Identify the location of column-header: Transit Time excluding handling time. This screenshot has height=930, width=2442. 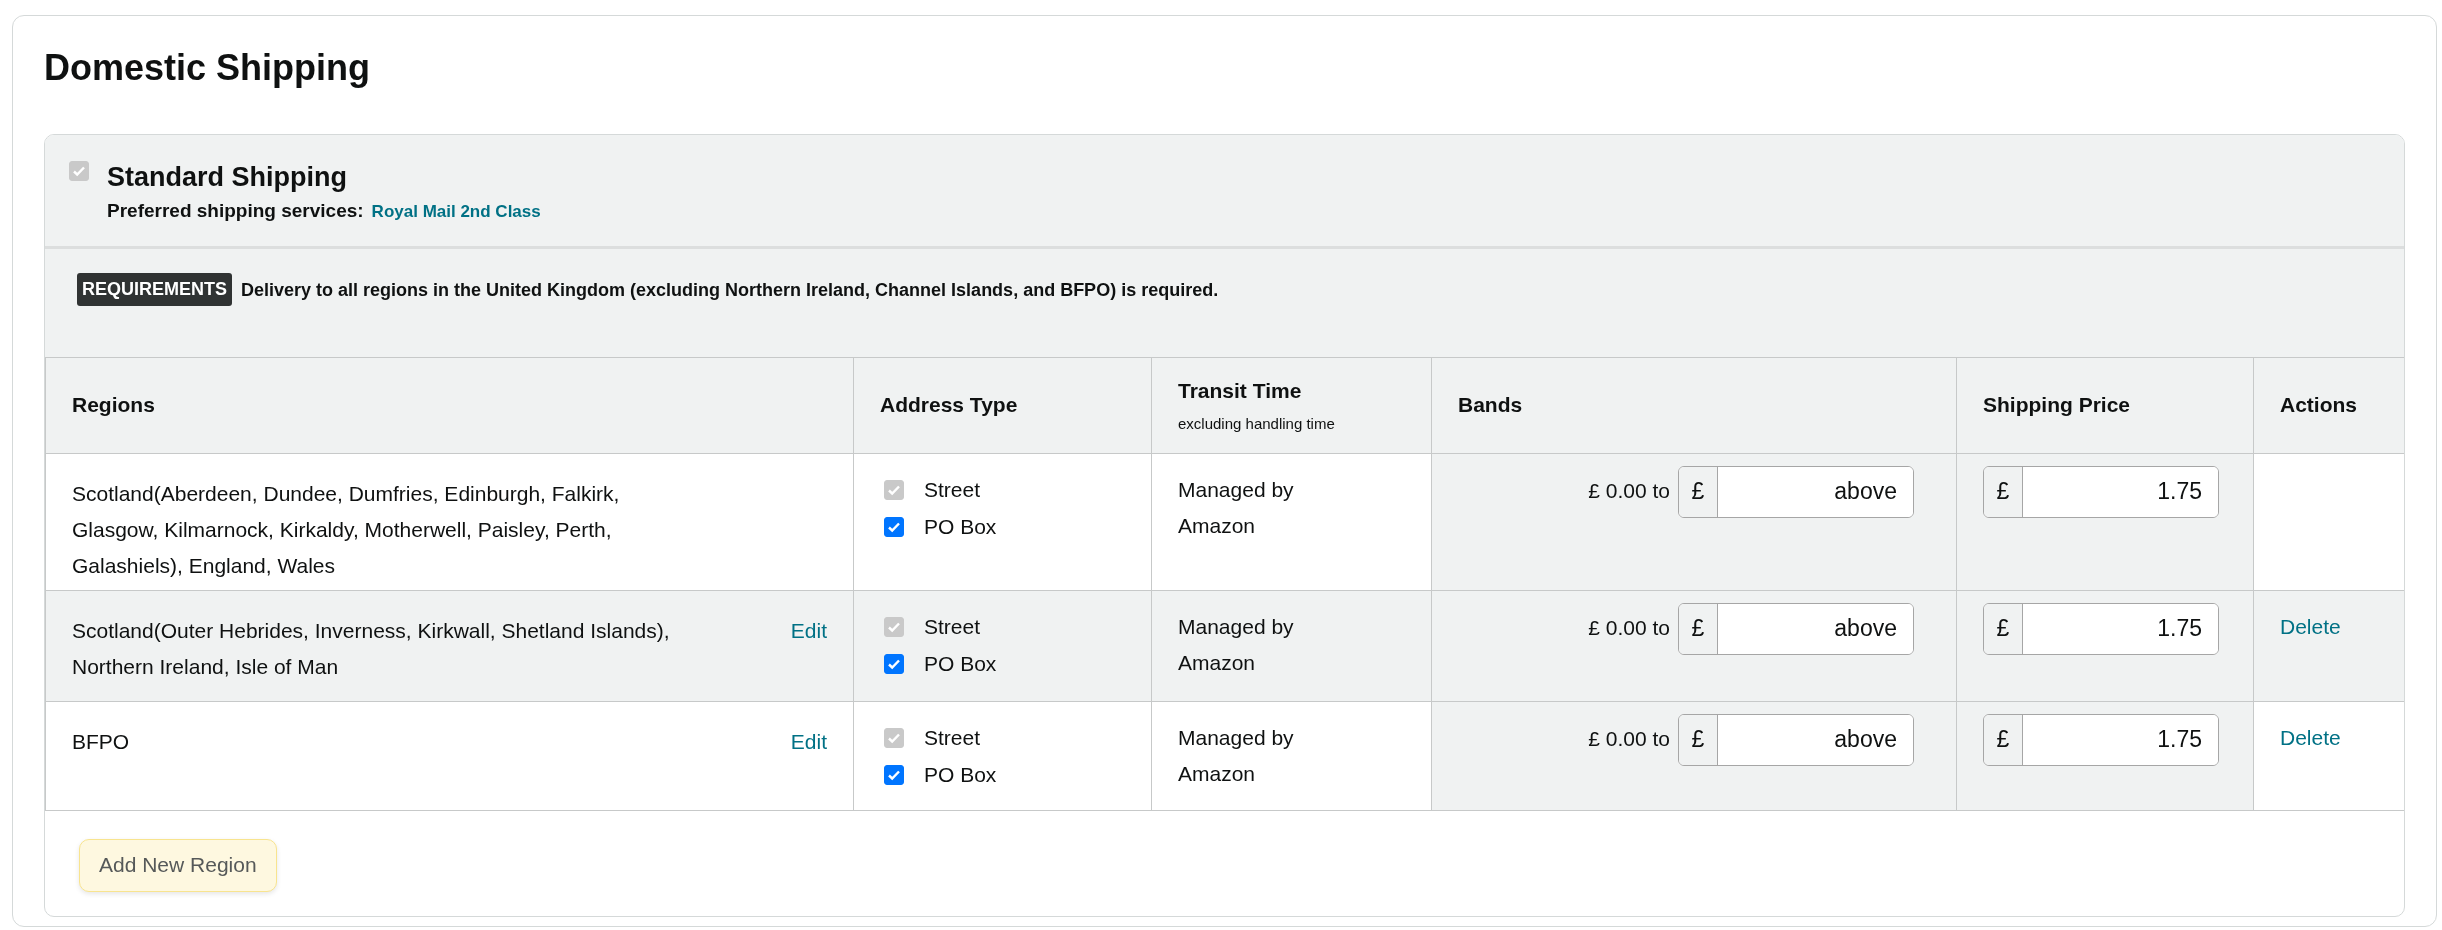
(1291, 405).